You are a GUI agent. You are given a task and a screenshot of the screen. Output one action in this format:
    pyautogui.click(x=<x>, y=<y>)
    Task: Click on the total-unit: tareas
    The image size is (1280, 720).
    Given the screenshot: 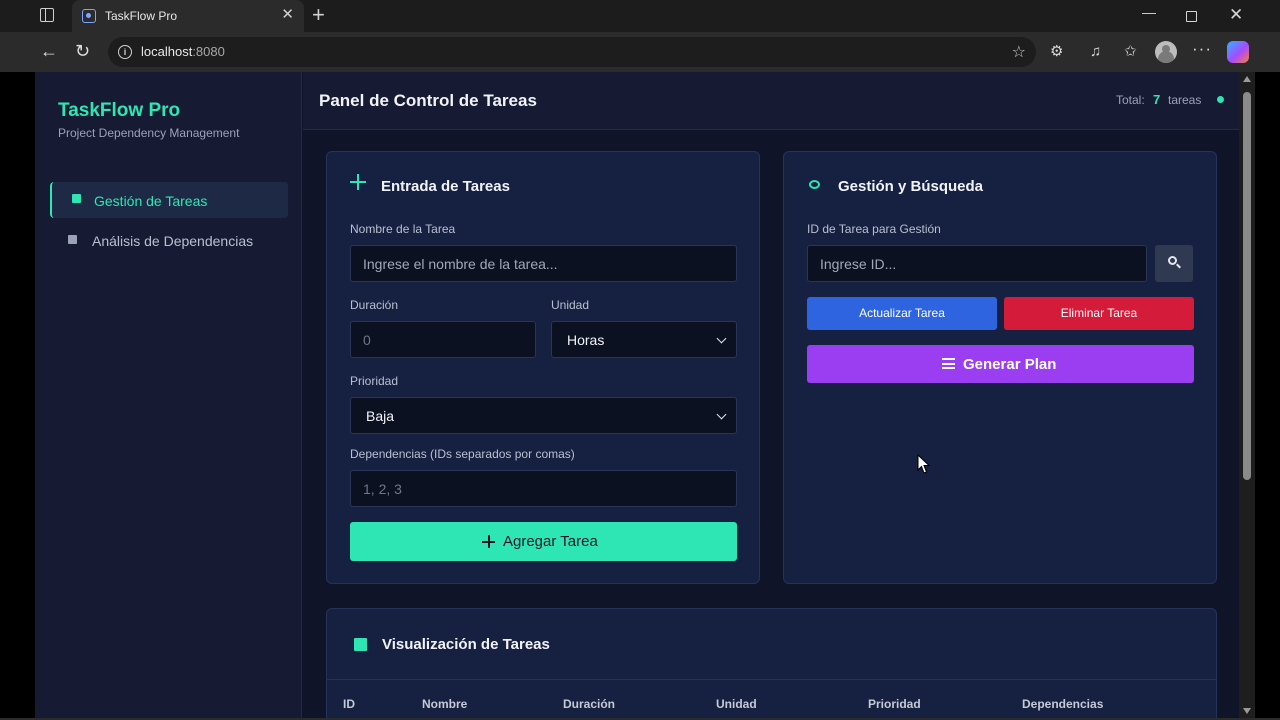 What is the action you would take?
    pyautogui.click(x=1185, y=100)
    